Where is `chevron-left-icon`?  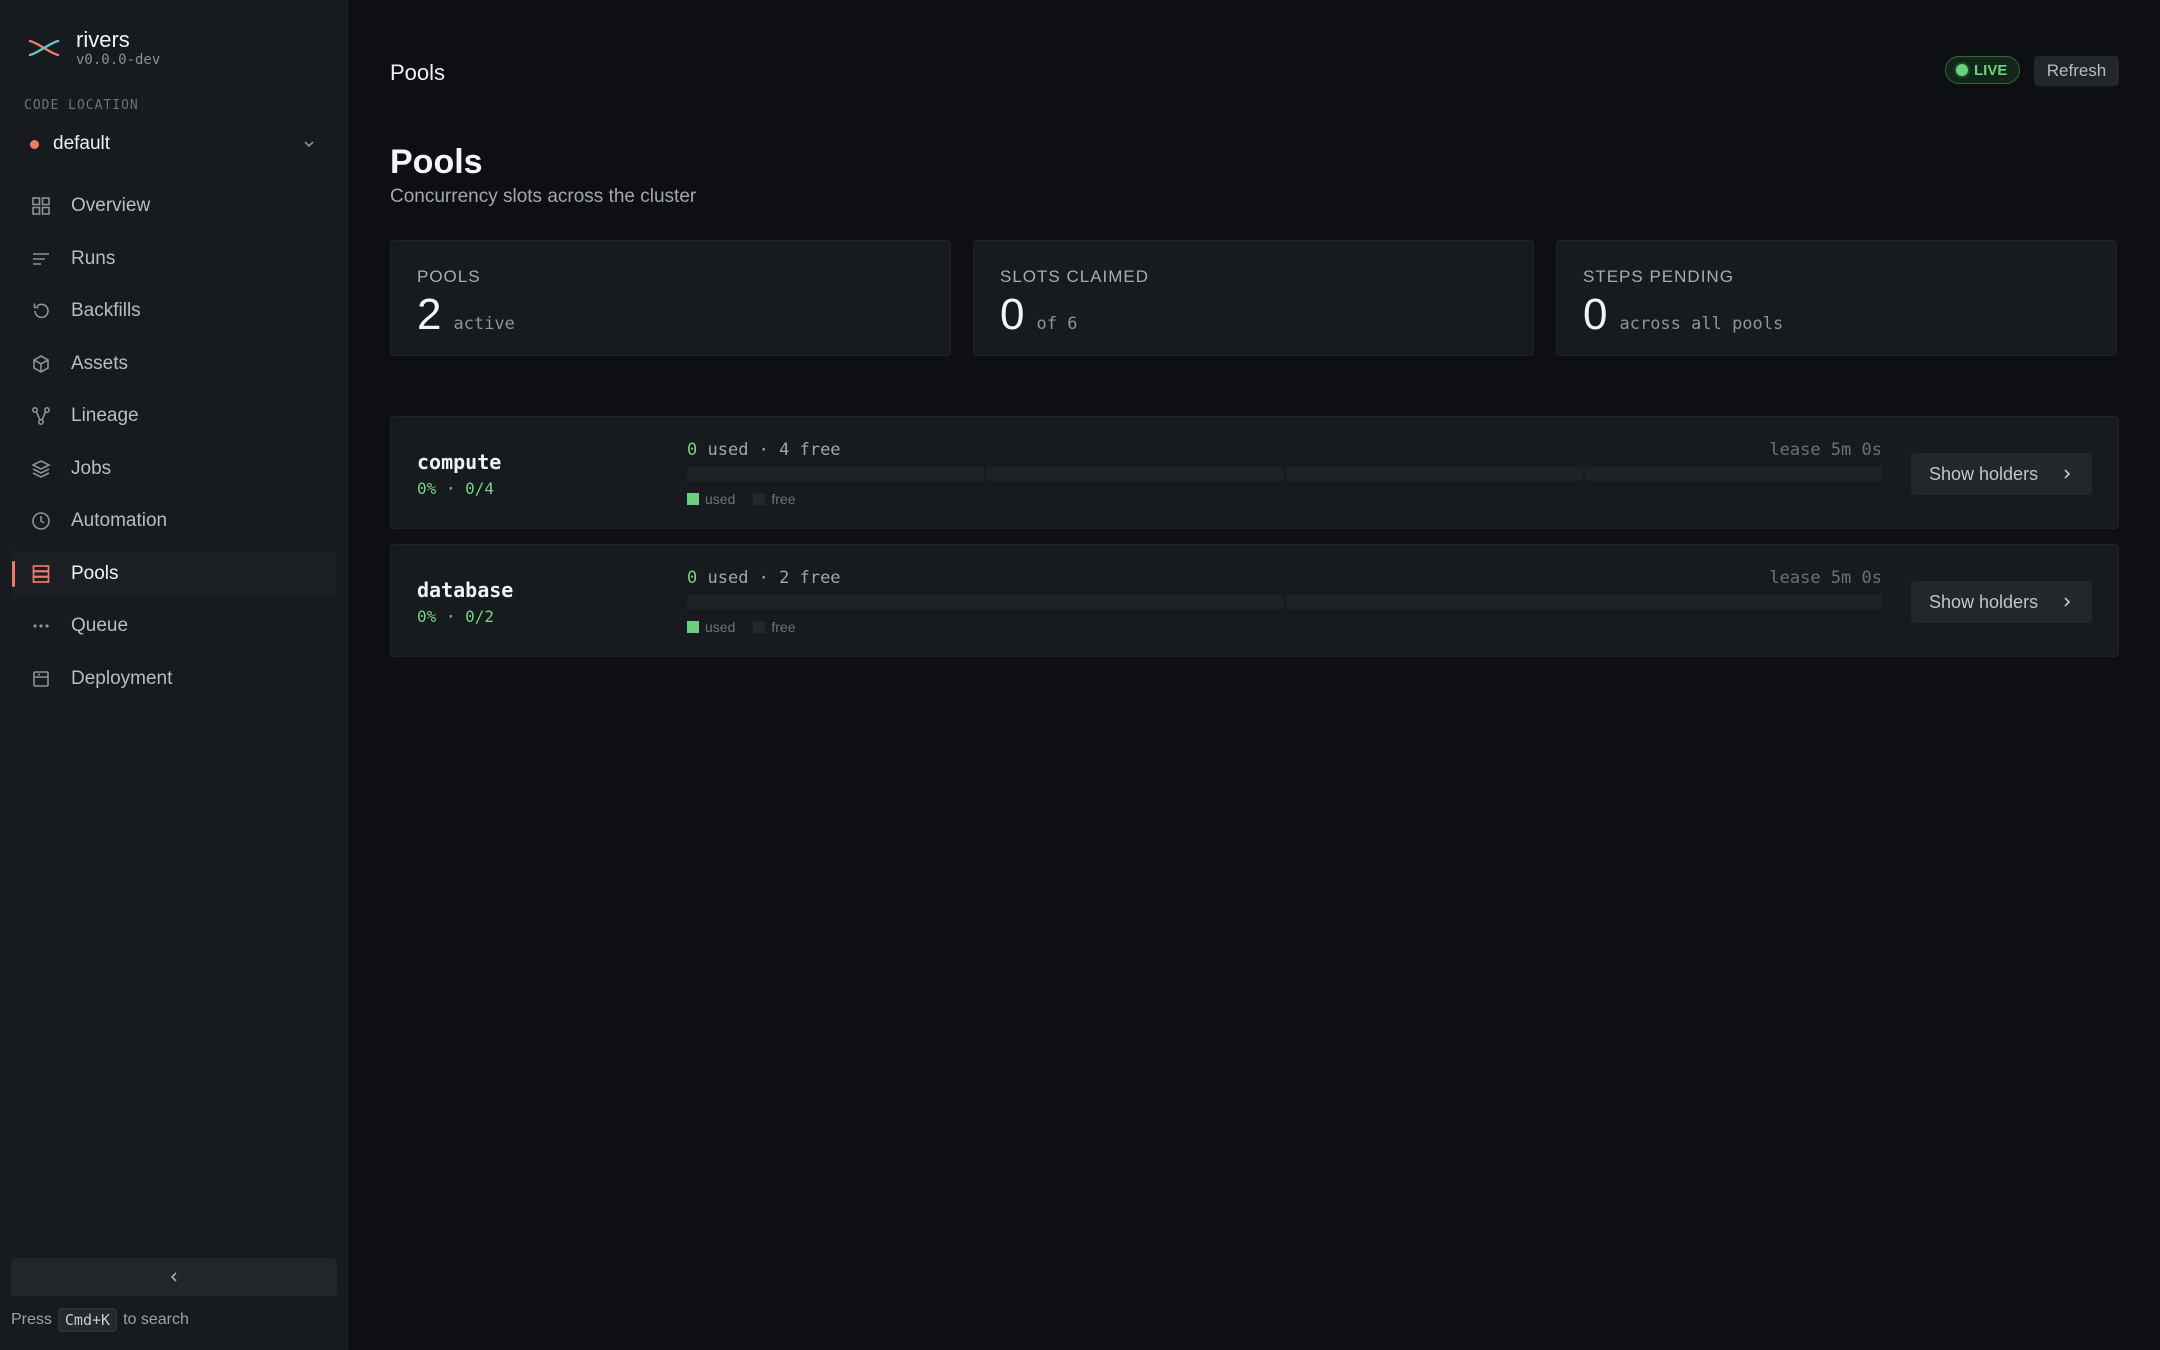
chevron-left-icon is located at coordinates (173, 1277).